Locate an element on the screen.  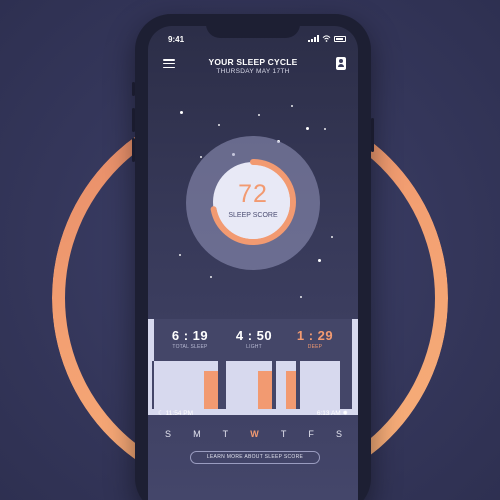
wifi-icon is located at coordinates (326, 38).